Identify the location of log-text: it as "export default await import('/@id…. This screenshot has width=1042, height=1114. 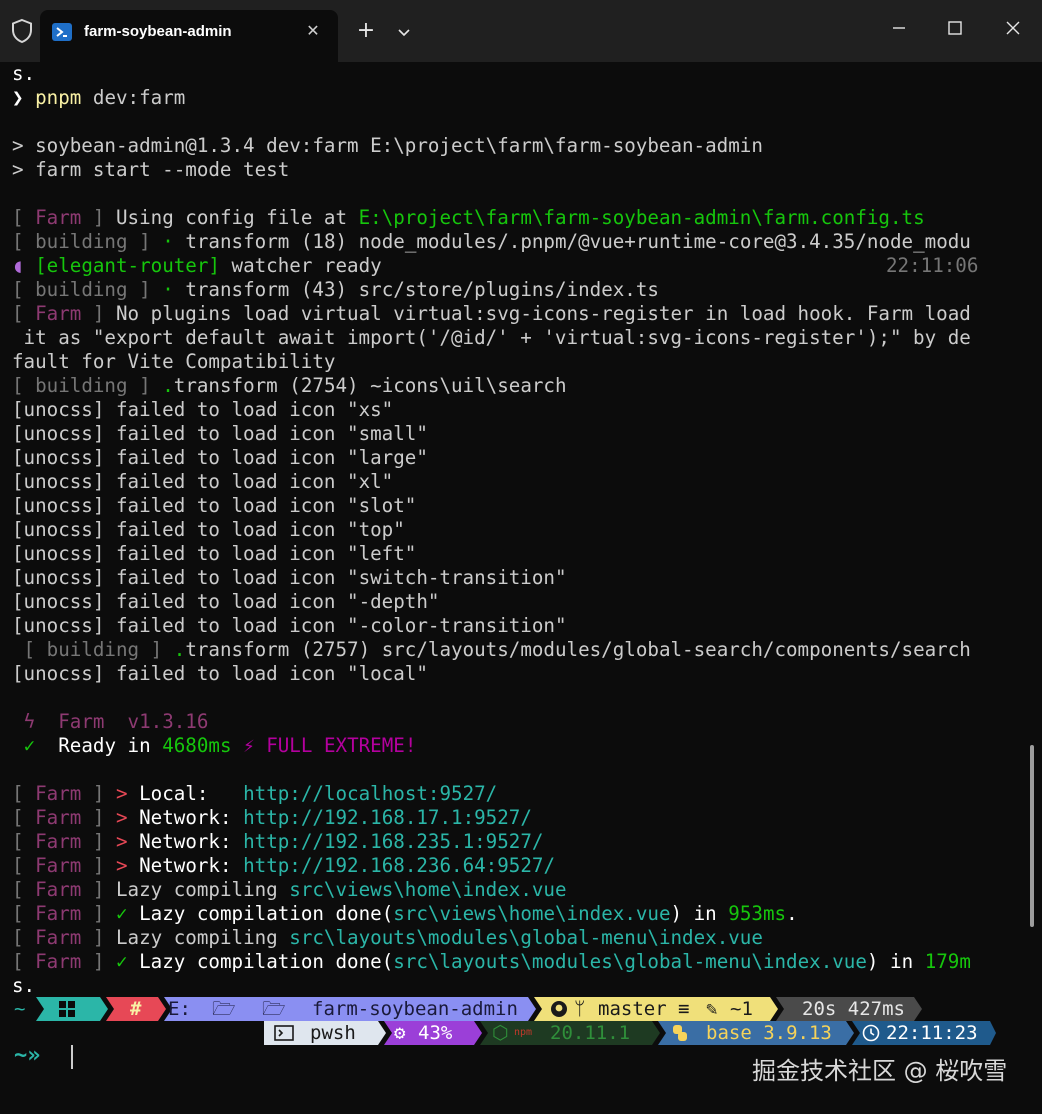
(491, 337).